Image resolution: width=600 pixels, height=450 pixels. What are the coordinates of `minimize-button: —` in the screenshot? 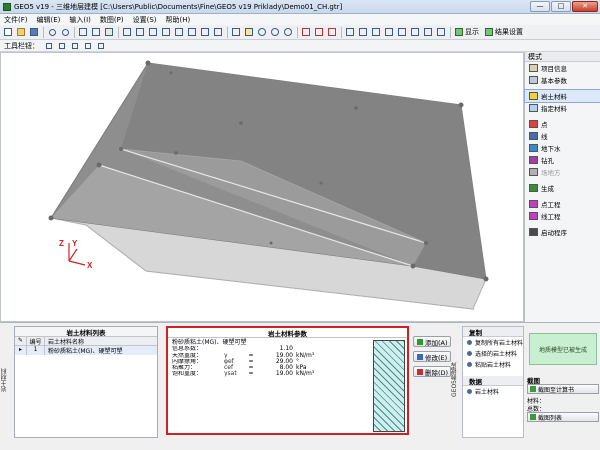 It's located at (540, 6).